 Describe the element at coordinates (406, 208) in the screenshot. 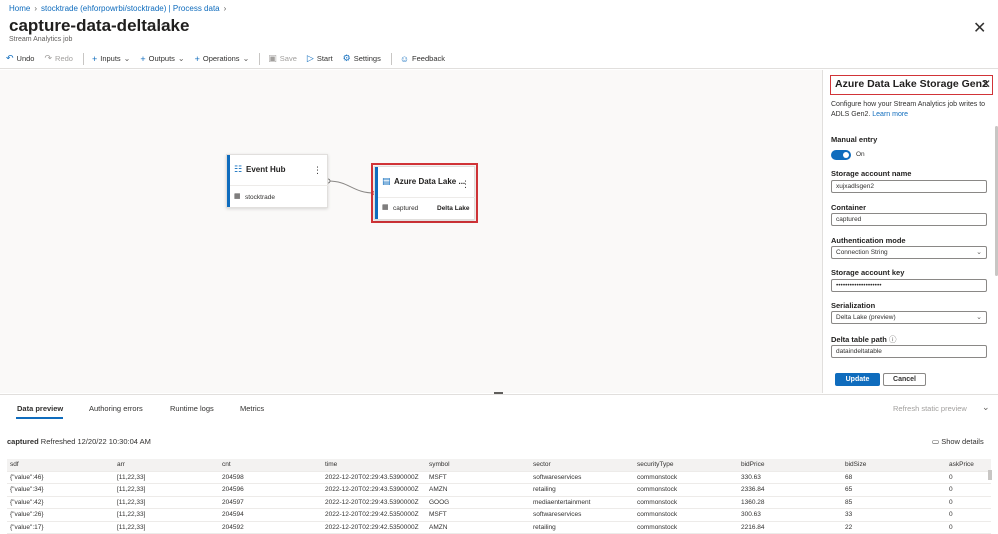

I see `node-subtitle: captured` at that location.